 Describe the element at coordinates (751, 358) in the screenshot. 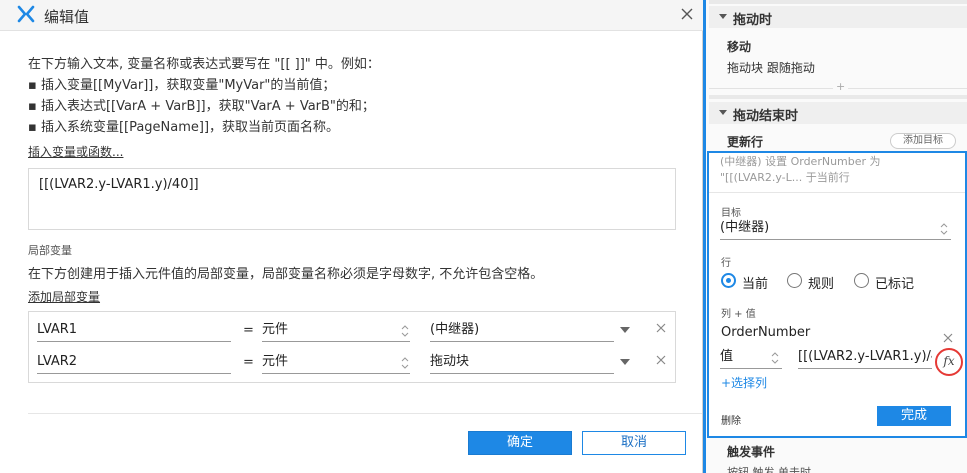

I see `value-type-select: 值` at that location.